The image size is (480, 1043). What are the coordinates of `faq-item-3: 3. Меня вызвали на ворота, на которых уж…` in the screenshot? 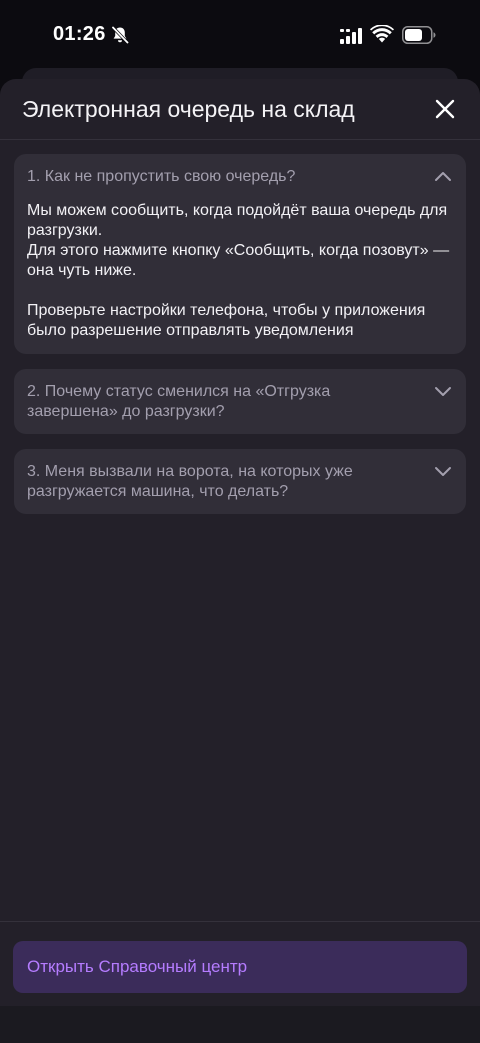 It's located at (240, 481).